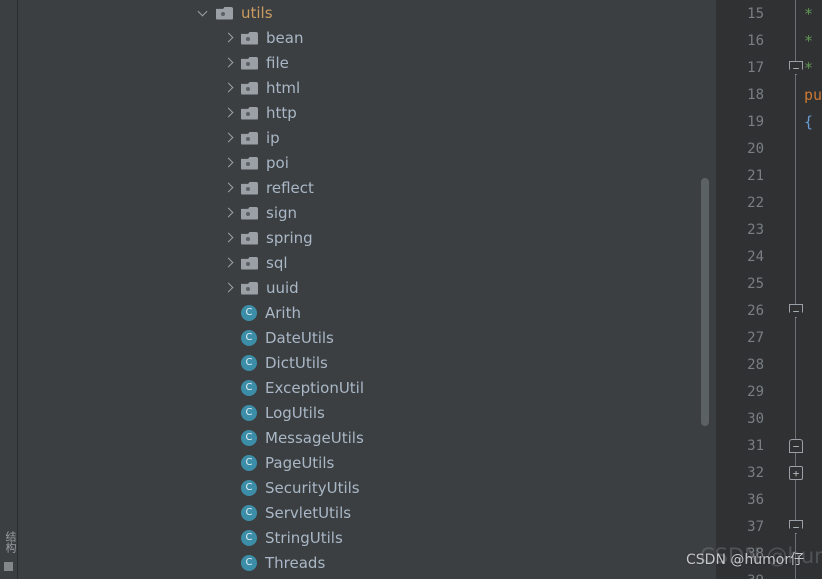  What do you see at coordinates (813, 94) in the screenshot?
I see `code-line: pu` at bounding box center [813, 94].